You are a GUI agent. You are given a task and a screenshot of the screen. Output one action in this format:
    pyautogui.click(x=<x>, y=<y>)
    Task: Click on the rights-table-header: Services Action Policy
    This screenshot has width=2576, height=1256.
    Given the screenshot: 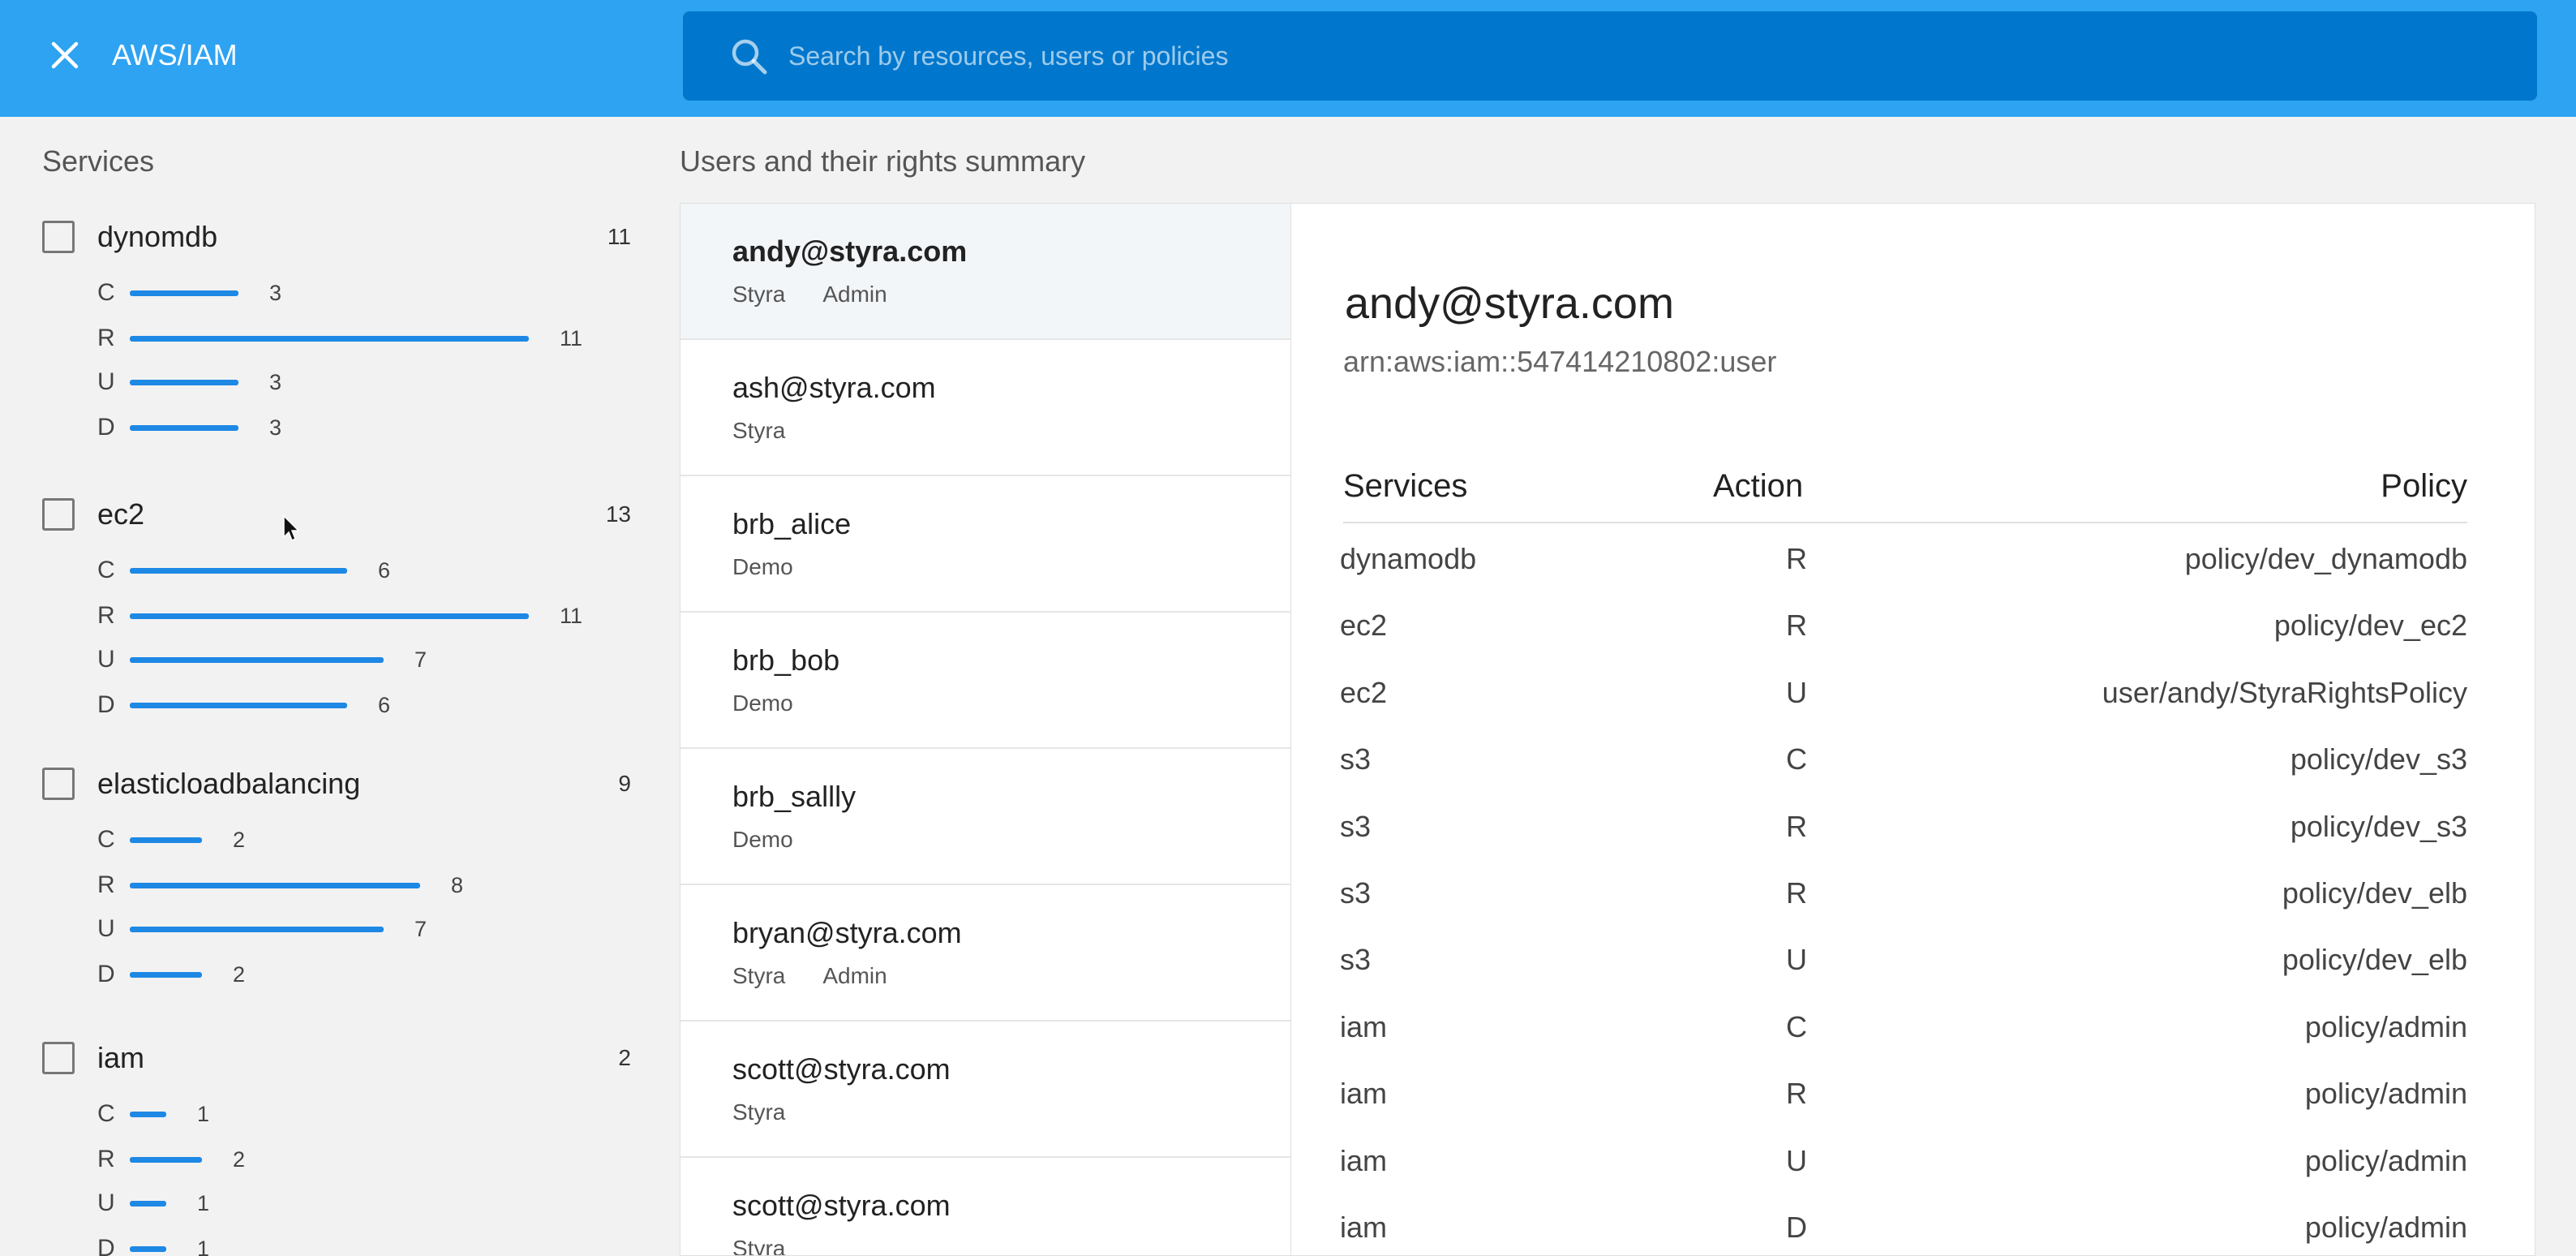 What is the action you would take?
    pyautogui.click(x=1905, y=496)
    